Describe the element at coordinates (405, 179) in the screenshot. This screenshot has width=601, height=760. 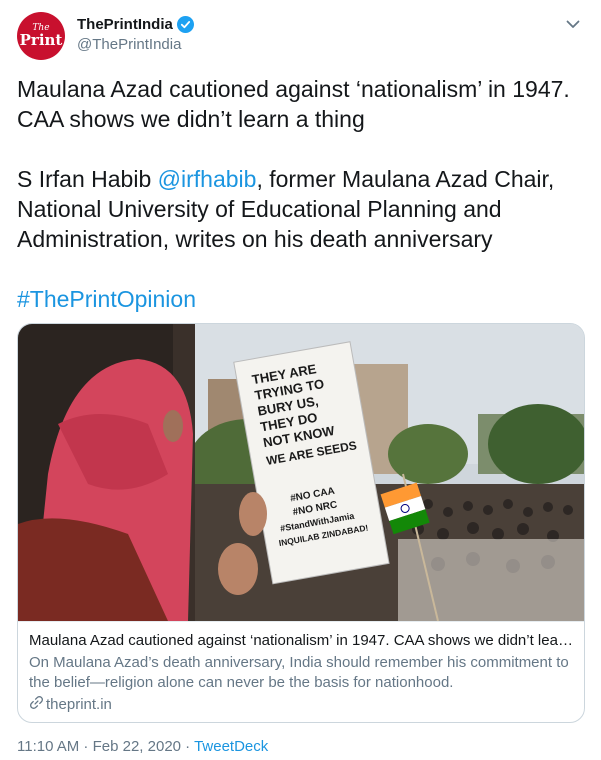
I see `tweet-text-fragment: , former Maulana Azad Chair,` at that location.